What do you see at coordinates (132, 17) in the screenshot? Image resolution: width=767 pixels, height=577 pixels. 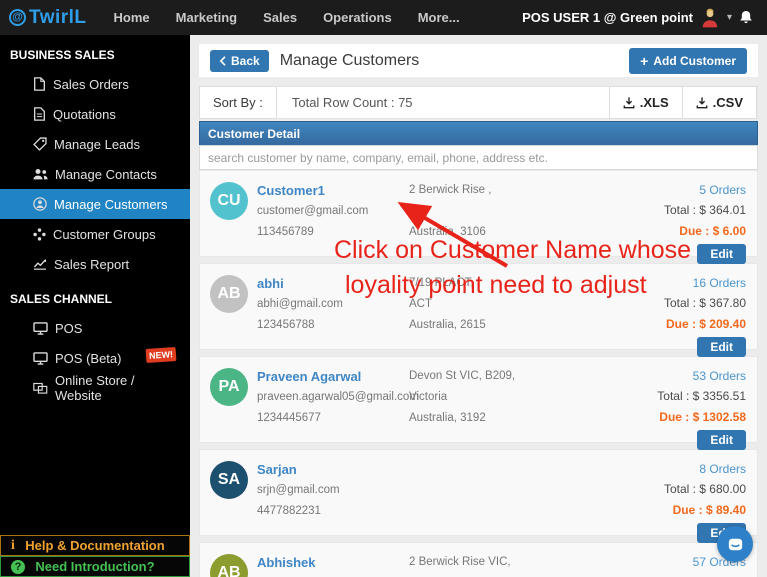 I see `nav-item-home: Home` at bounding box center [132, 17].